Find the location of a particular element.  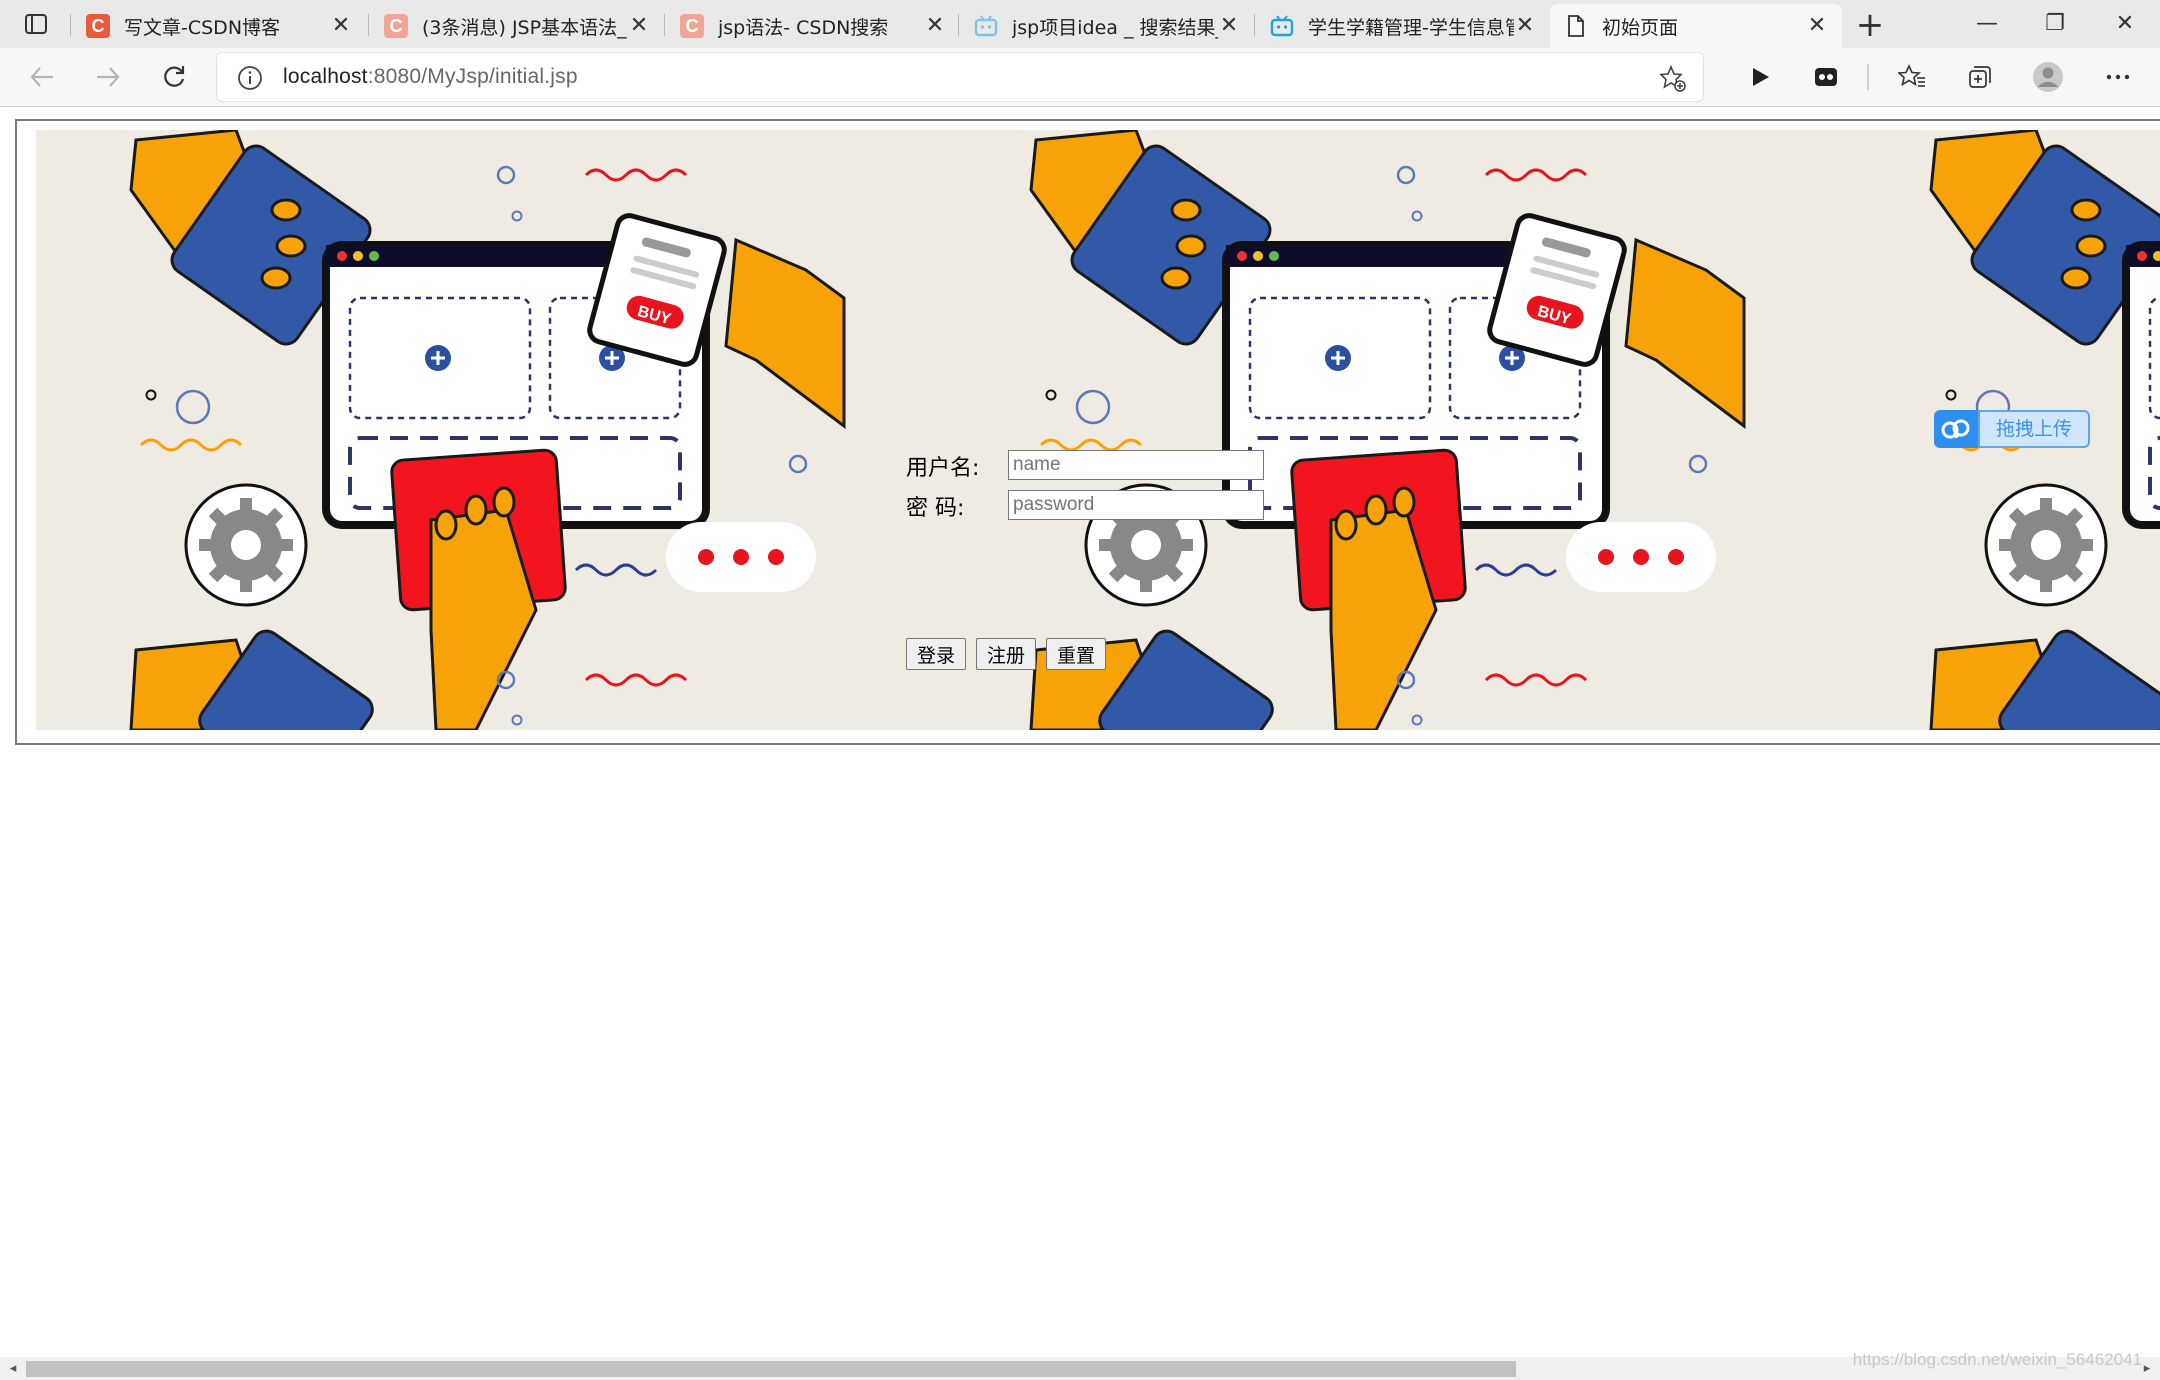

register-button: 注册 is located at coordinates (1006, 654).